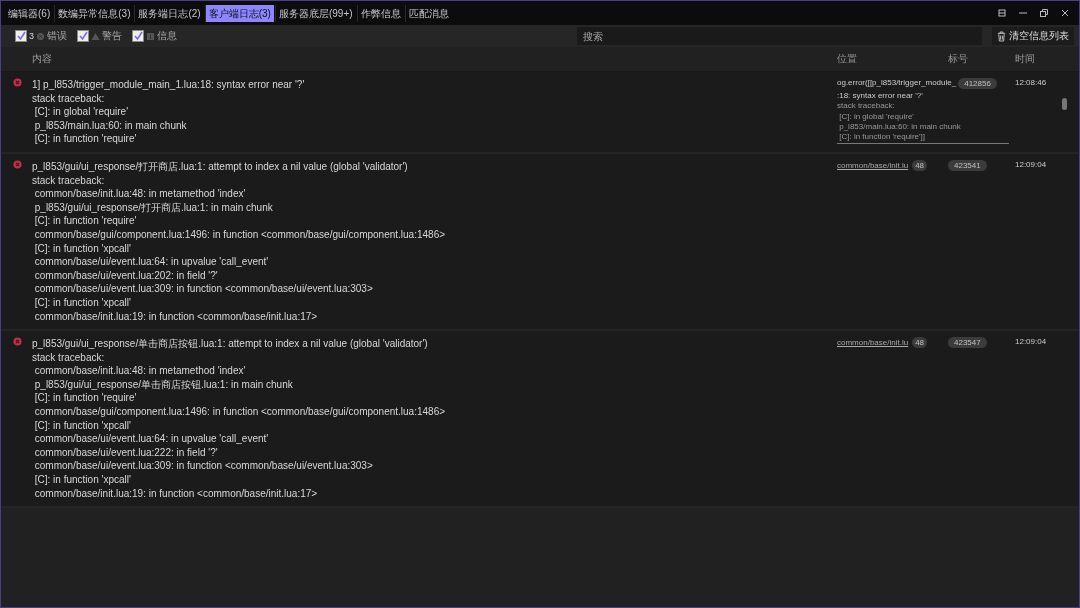  I want to click on time-text: 12:08:46, so click(1031, 83).